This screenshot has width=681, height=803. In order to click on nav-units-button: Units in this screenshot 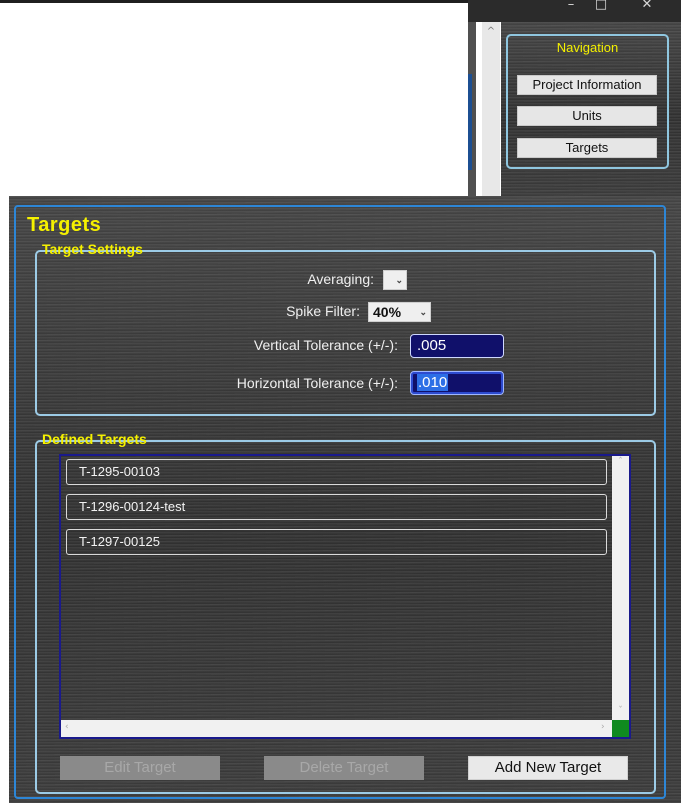, I will do `click(587, 116)`.